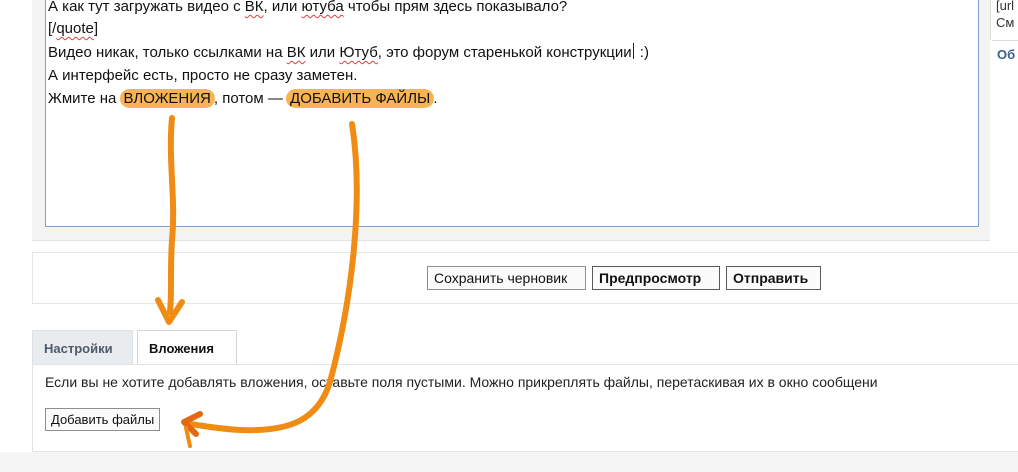 The height and width of the screenshot is (472, 1018). What do you see at coordinates (633, 51) in the screenshot?
I see `text-caret` at bounding box center [633, 51].